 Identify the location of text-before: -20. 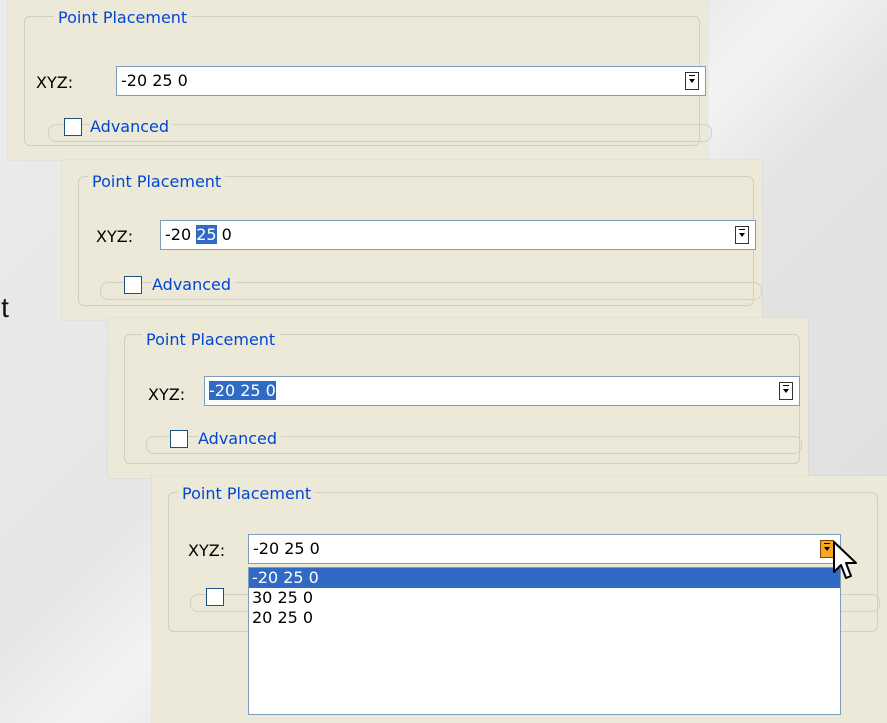
(181, 234).